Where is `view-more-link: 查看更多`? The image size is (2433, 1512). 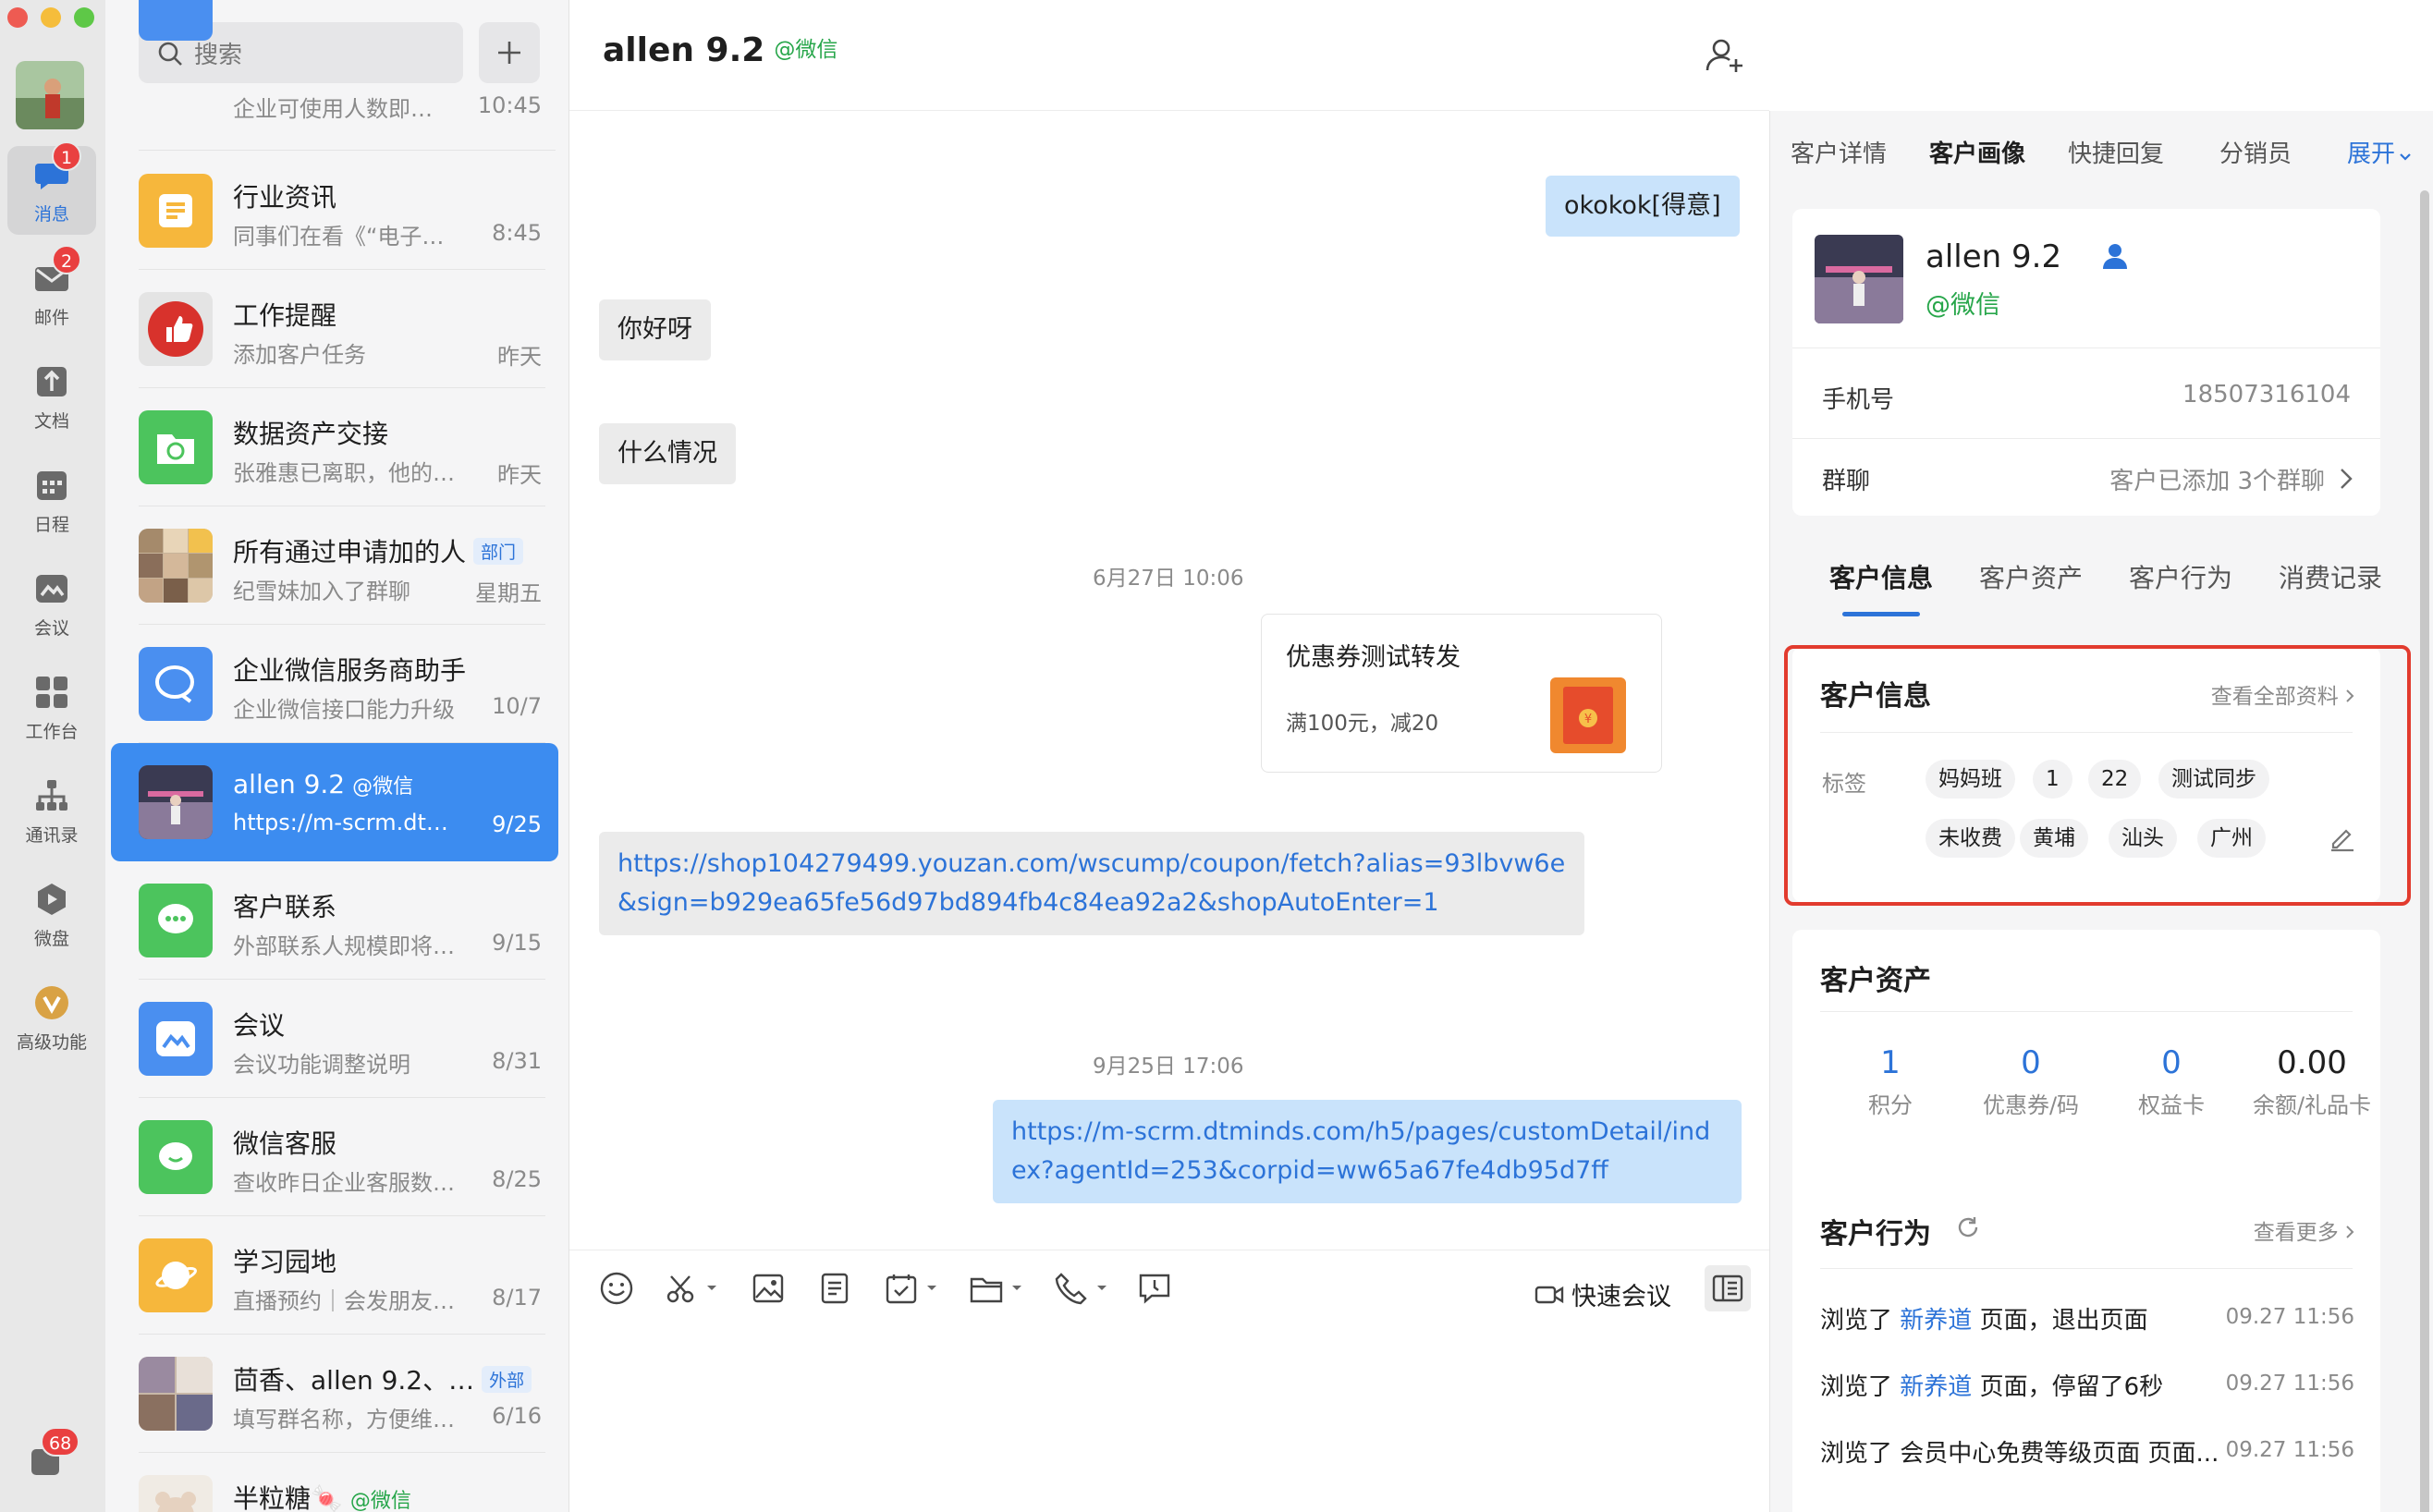 view-more-link: 查看更多 is located at coordinates (2304, 1230).